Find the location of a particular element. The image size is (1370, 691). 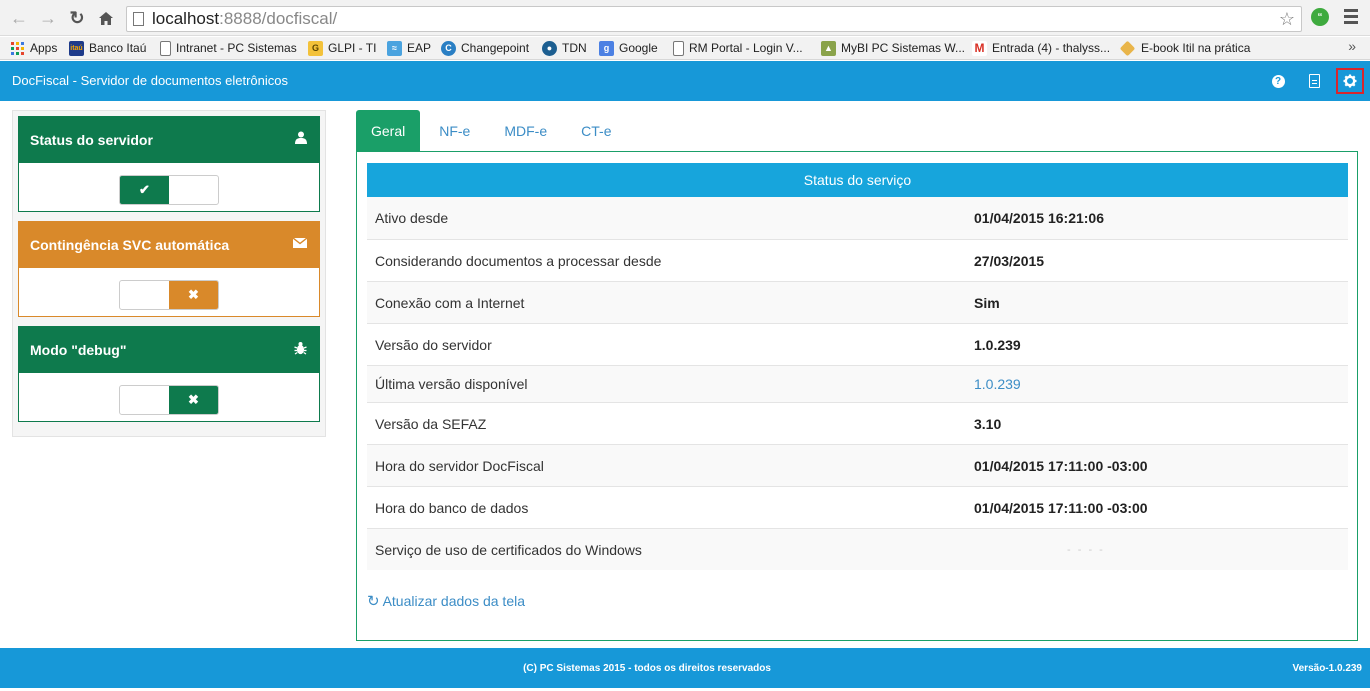

bookmark-ebook: E-book Itil na prática is located at coordinates (1185, 48).